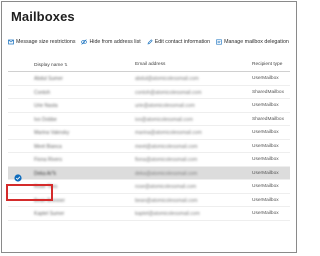  Describe the element at coordinates (45, 173) in the screenshot. I see `row-display-name: Deka Ar"k` at that location.